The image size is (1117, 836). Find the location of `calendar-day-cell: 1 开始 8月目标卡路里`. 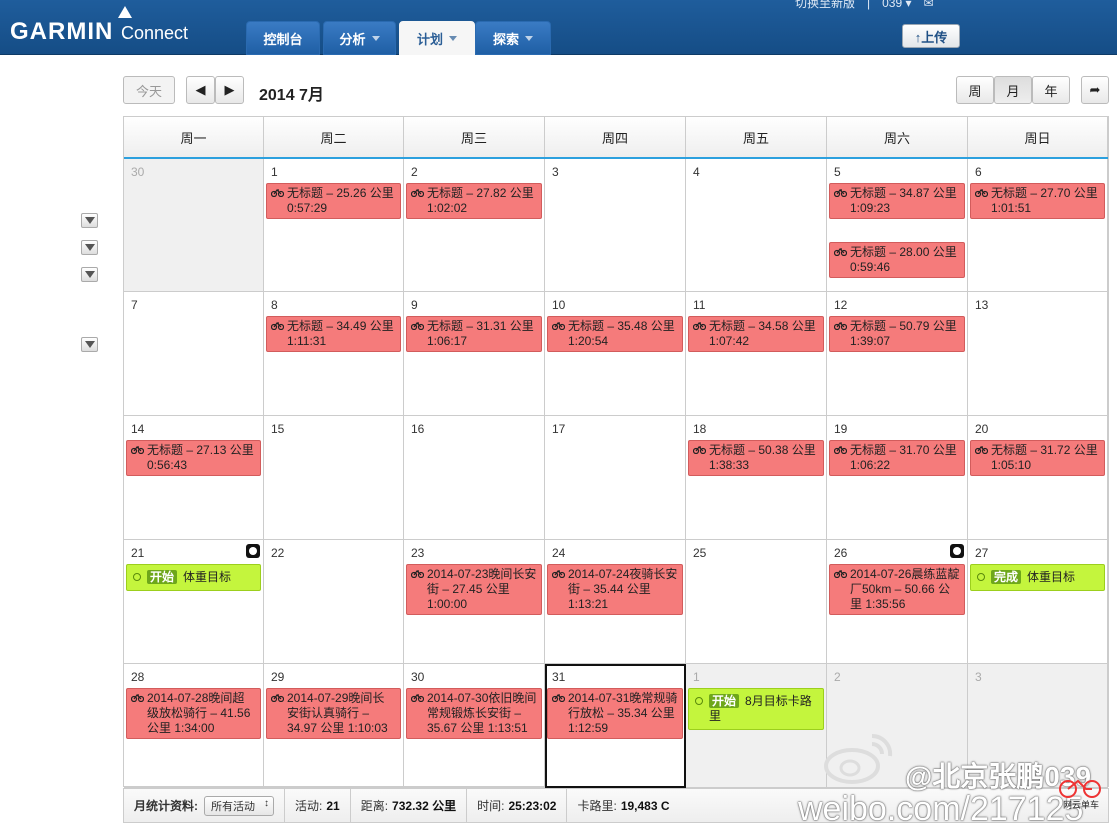

calendar-day-cell: 1 开始 8月目标卡路里 is located at coordinates (756, 726).